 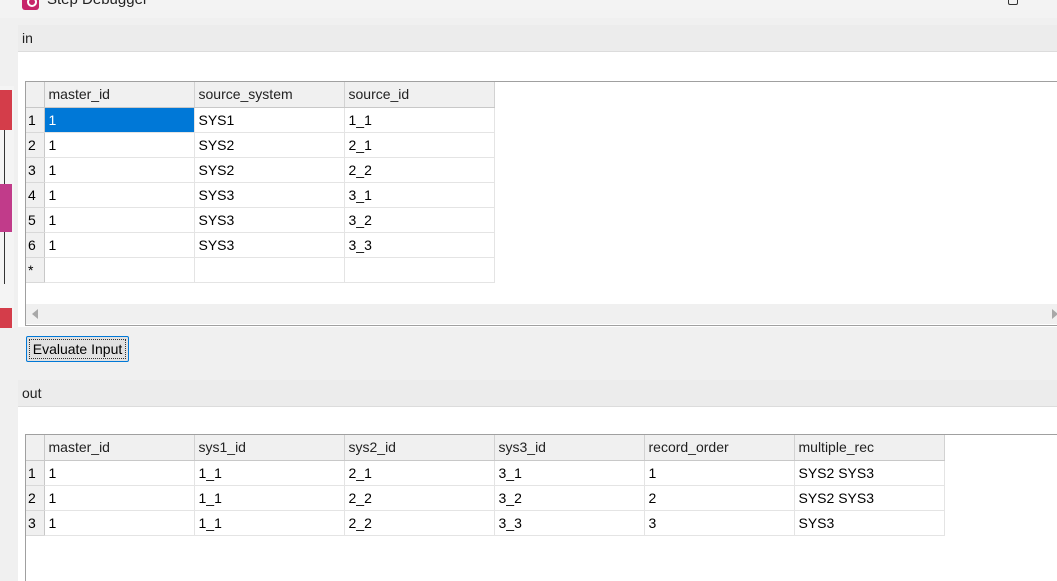 I want to click on table-row: 2 1 SYS2 2_1, so click(x=260, y=145).